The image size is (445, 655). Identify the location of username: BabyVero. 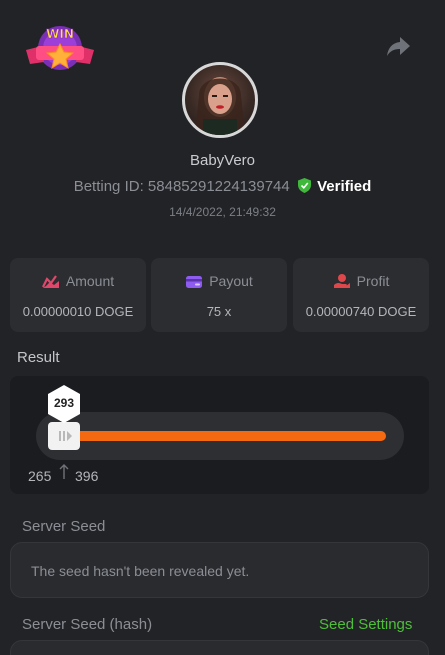
(222, 160).